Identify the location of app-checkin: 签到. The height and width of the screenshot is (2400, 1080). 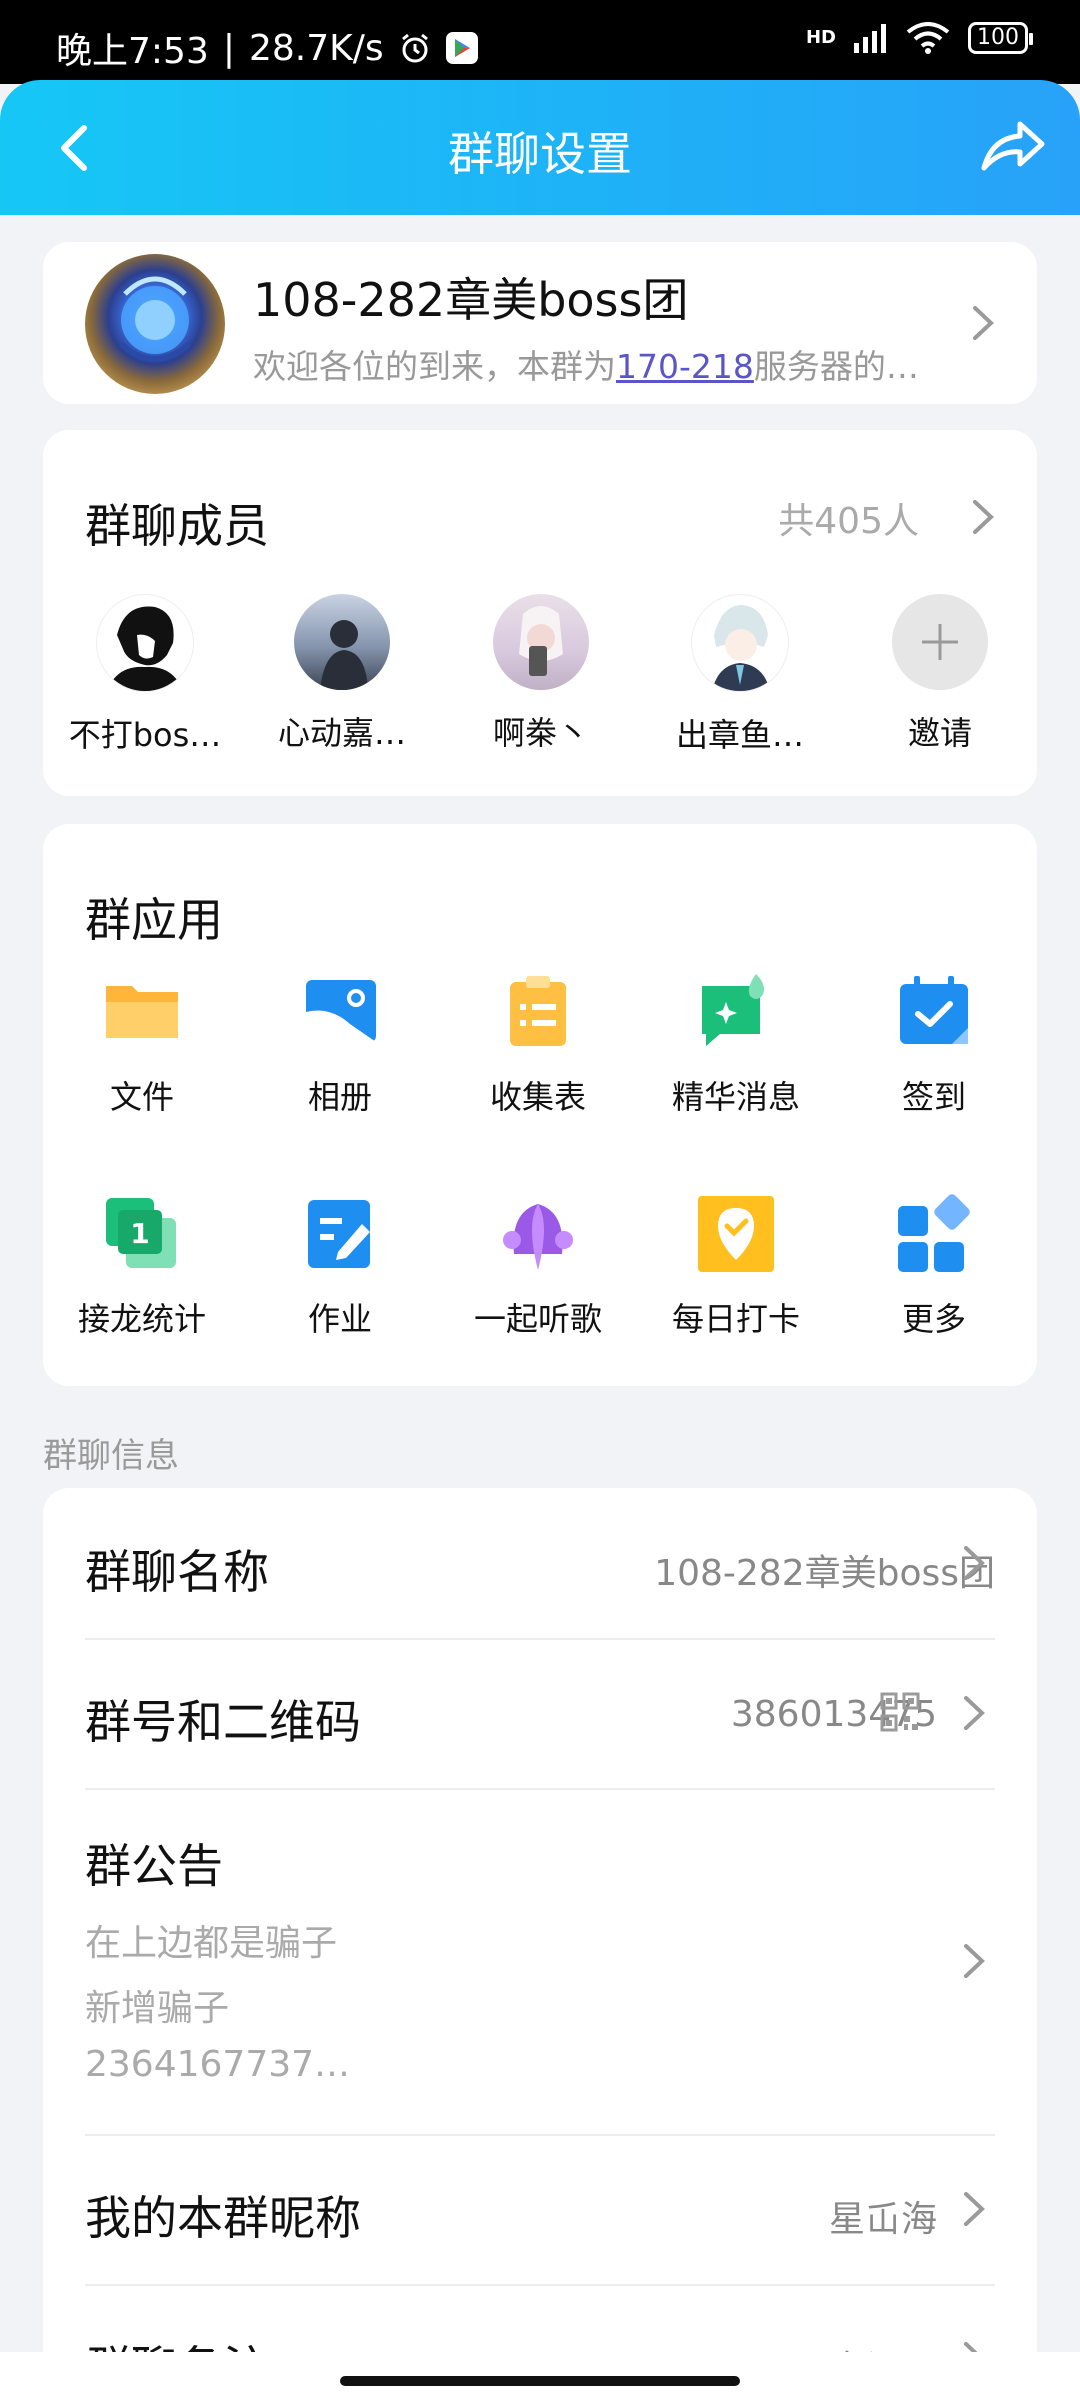
(934, 1045).